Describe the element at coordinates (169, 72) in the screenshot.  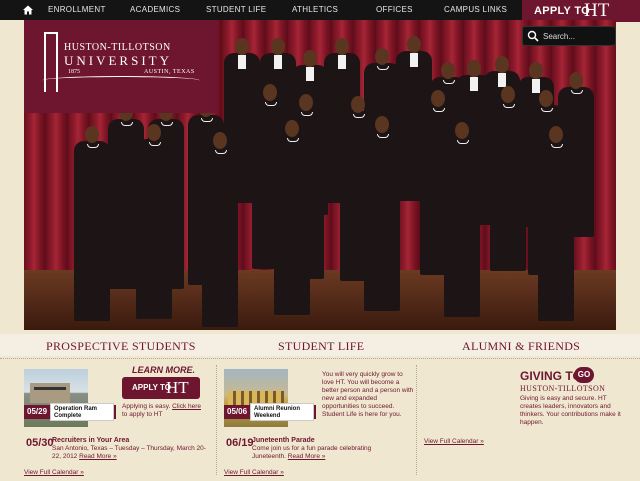
I see `logo-location: AUSTIN, TEXAS` at that location.